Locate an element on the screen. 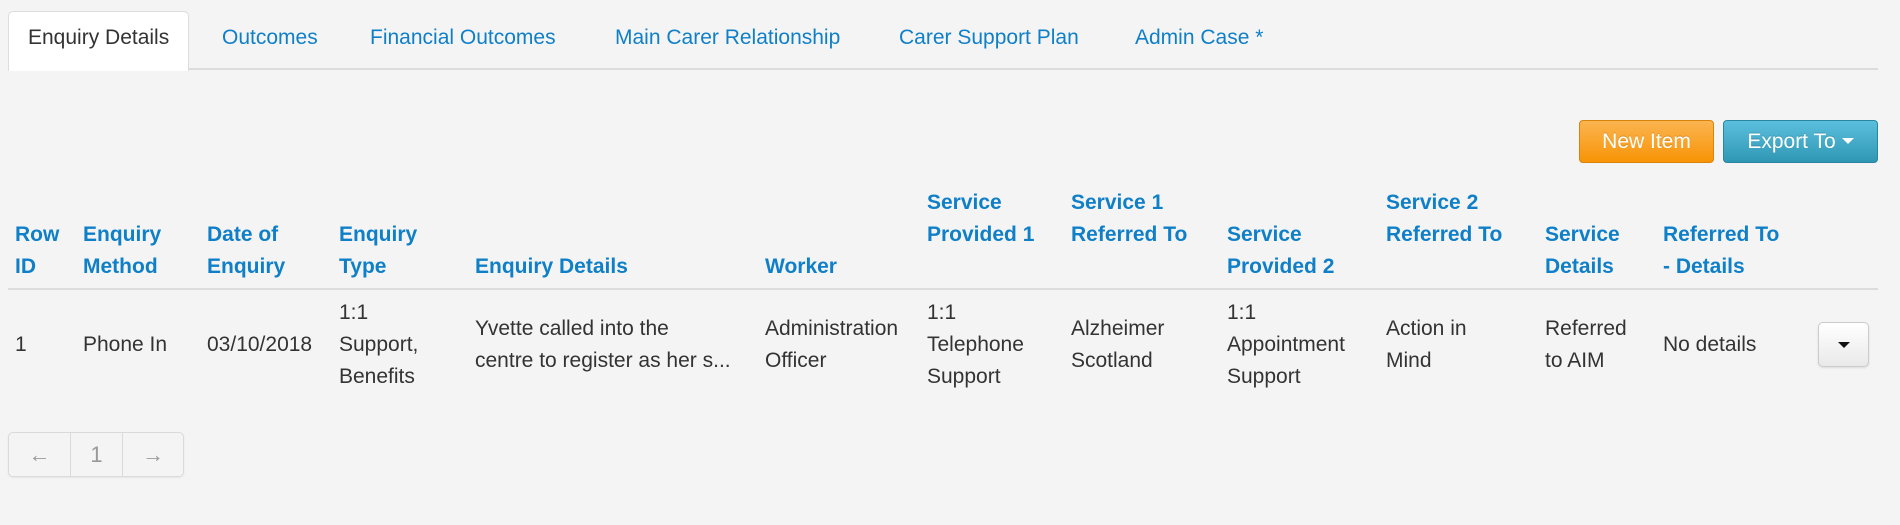 Image resolution: width=1900 pixels, height=525 pixels. table-cell: 1:1 Appointment Support is located at coordinates (1286, 345).